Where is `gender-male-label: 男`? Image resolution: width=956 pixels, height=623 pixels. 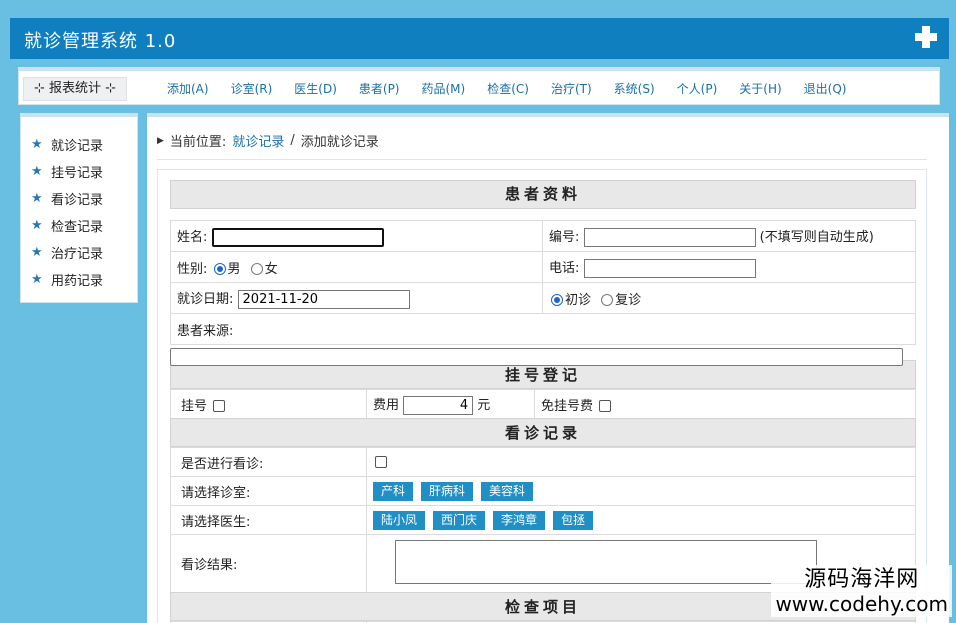 gender-male-label: 男 is located at coordinates (234, 269).